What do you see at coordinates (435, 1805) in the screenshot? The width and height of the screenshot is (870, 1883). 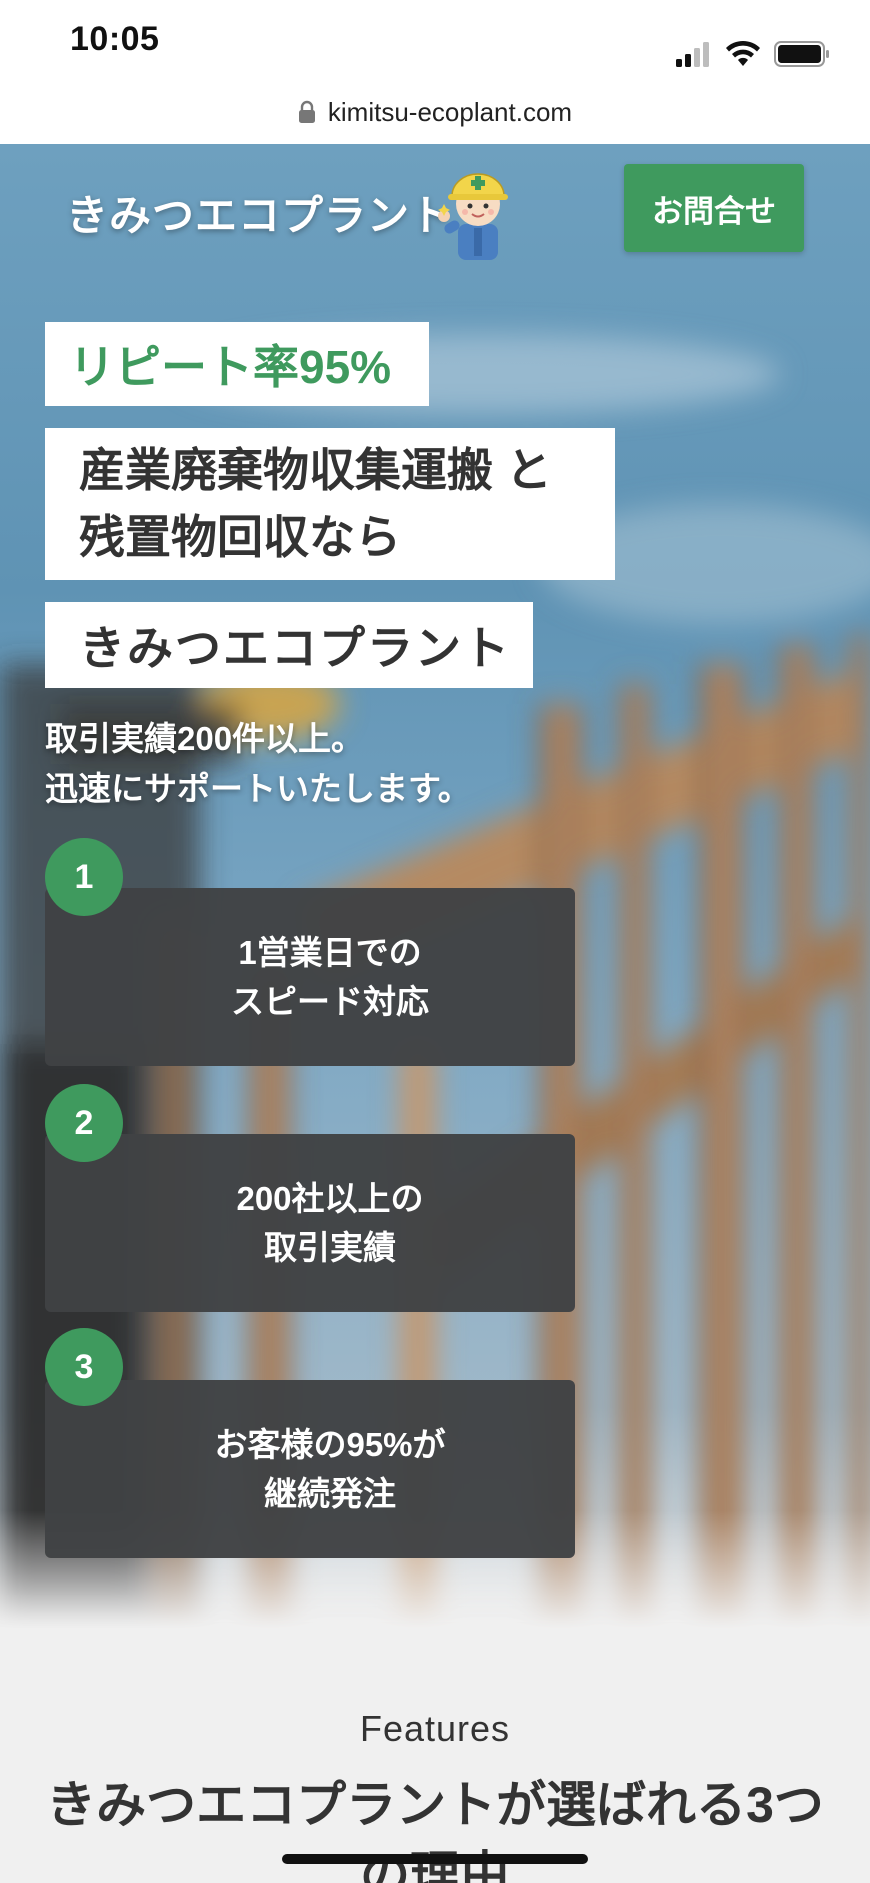 I see `features-title-line1: きみつエコプラントが選ばれる3つ` at bounding box center [435, 1805].